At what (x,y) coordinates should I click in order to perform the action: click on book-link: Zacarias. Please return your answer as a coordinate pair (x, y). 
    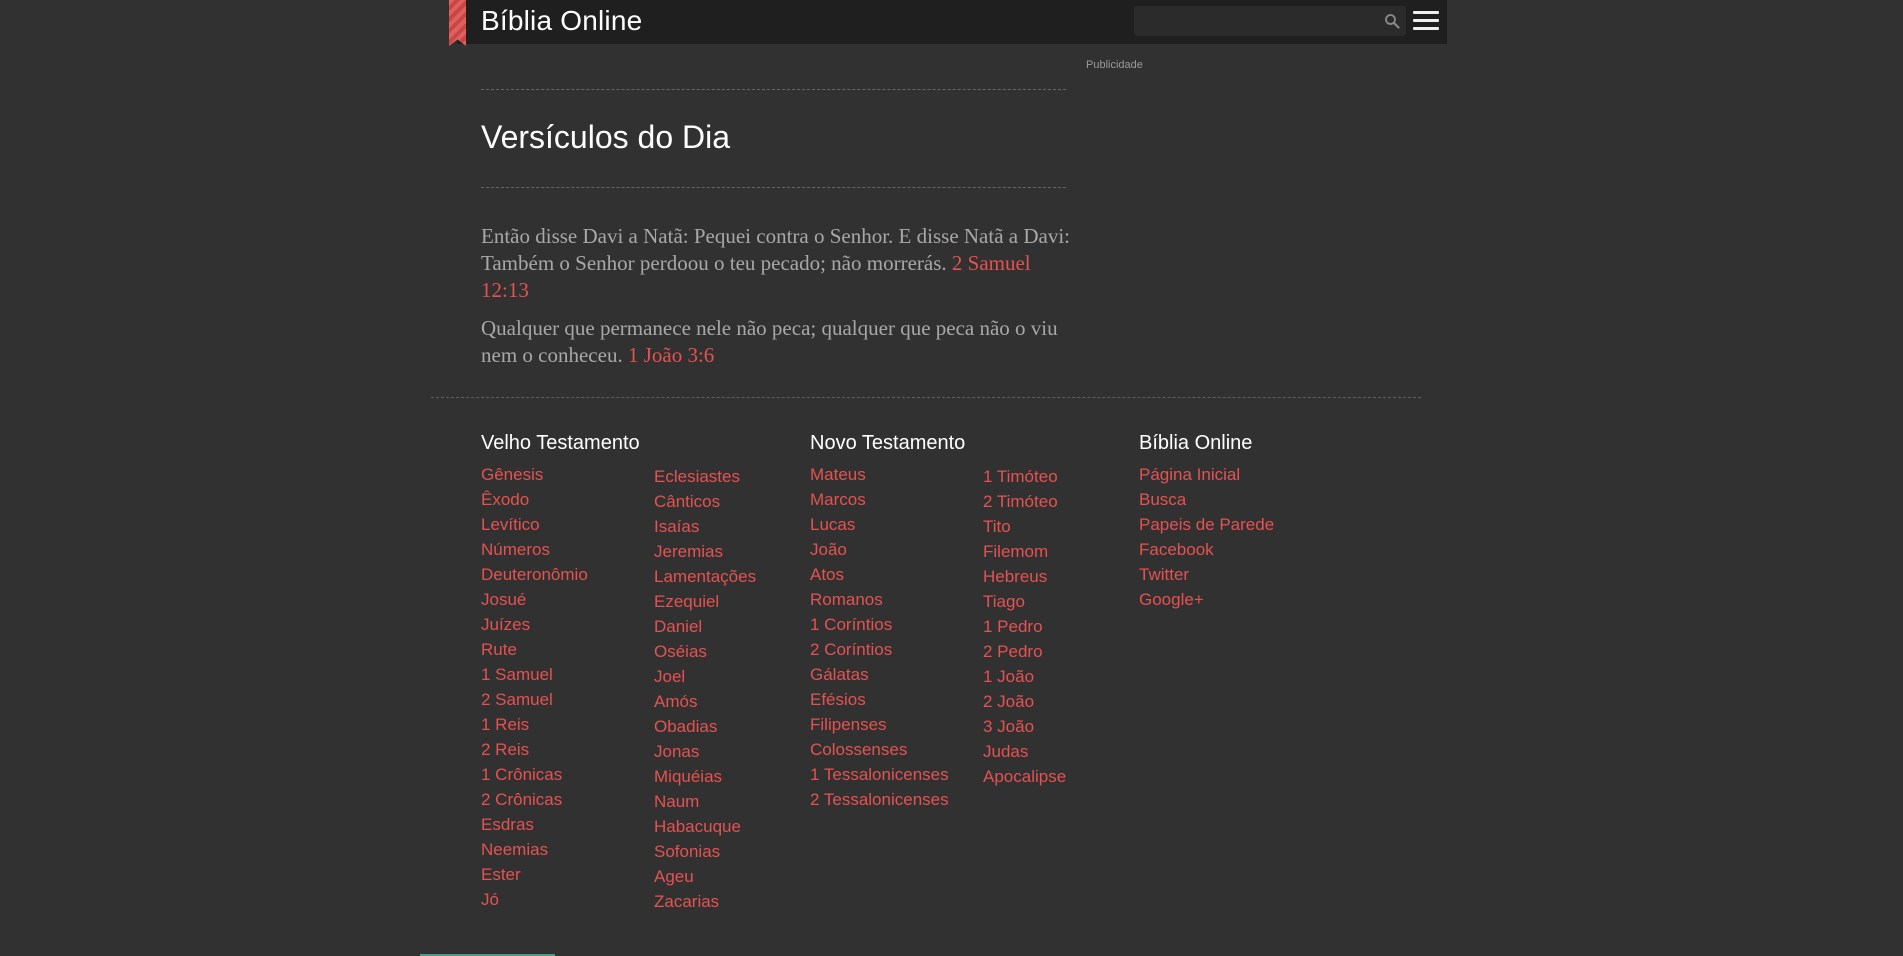
    Looking at the image, I should click on (686, 901).